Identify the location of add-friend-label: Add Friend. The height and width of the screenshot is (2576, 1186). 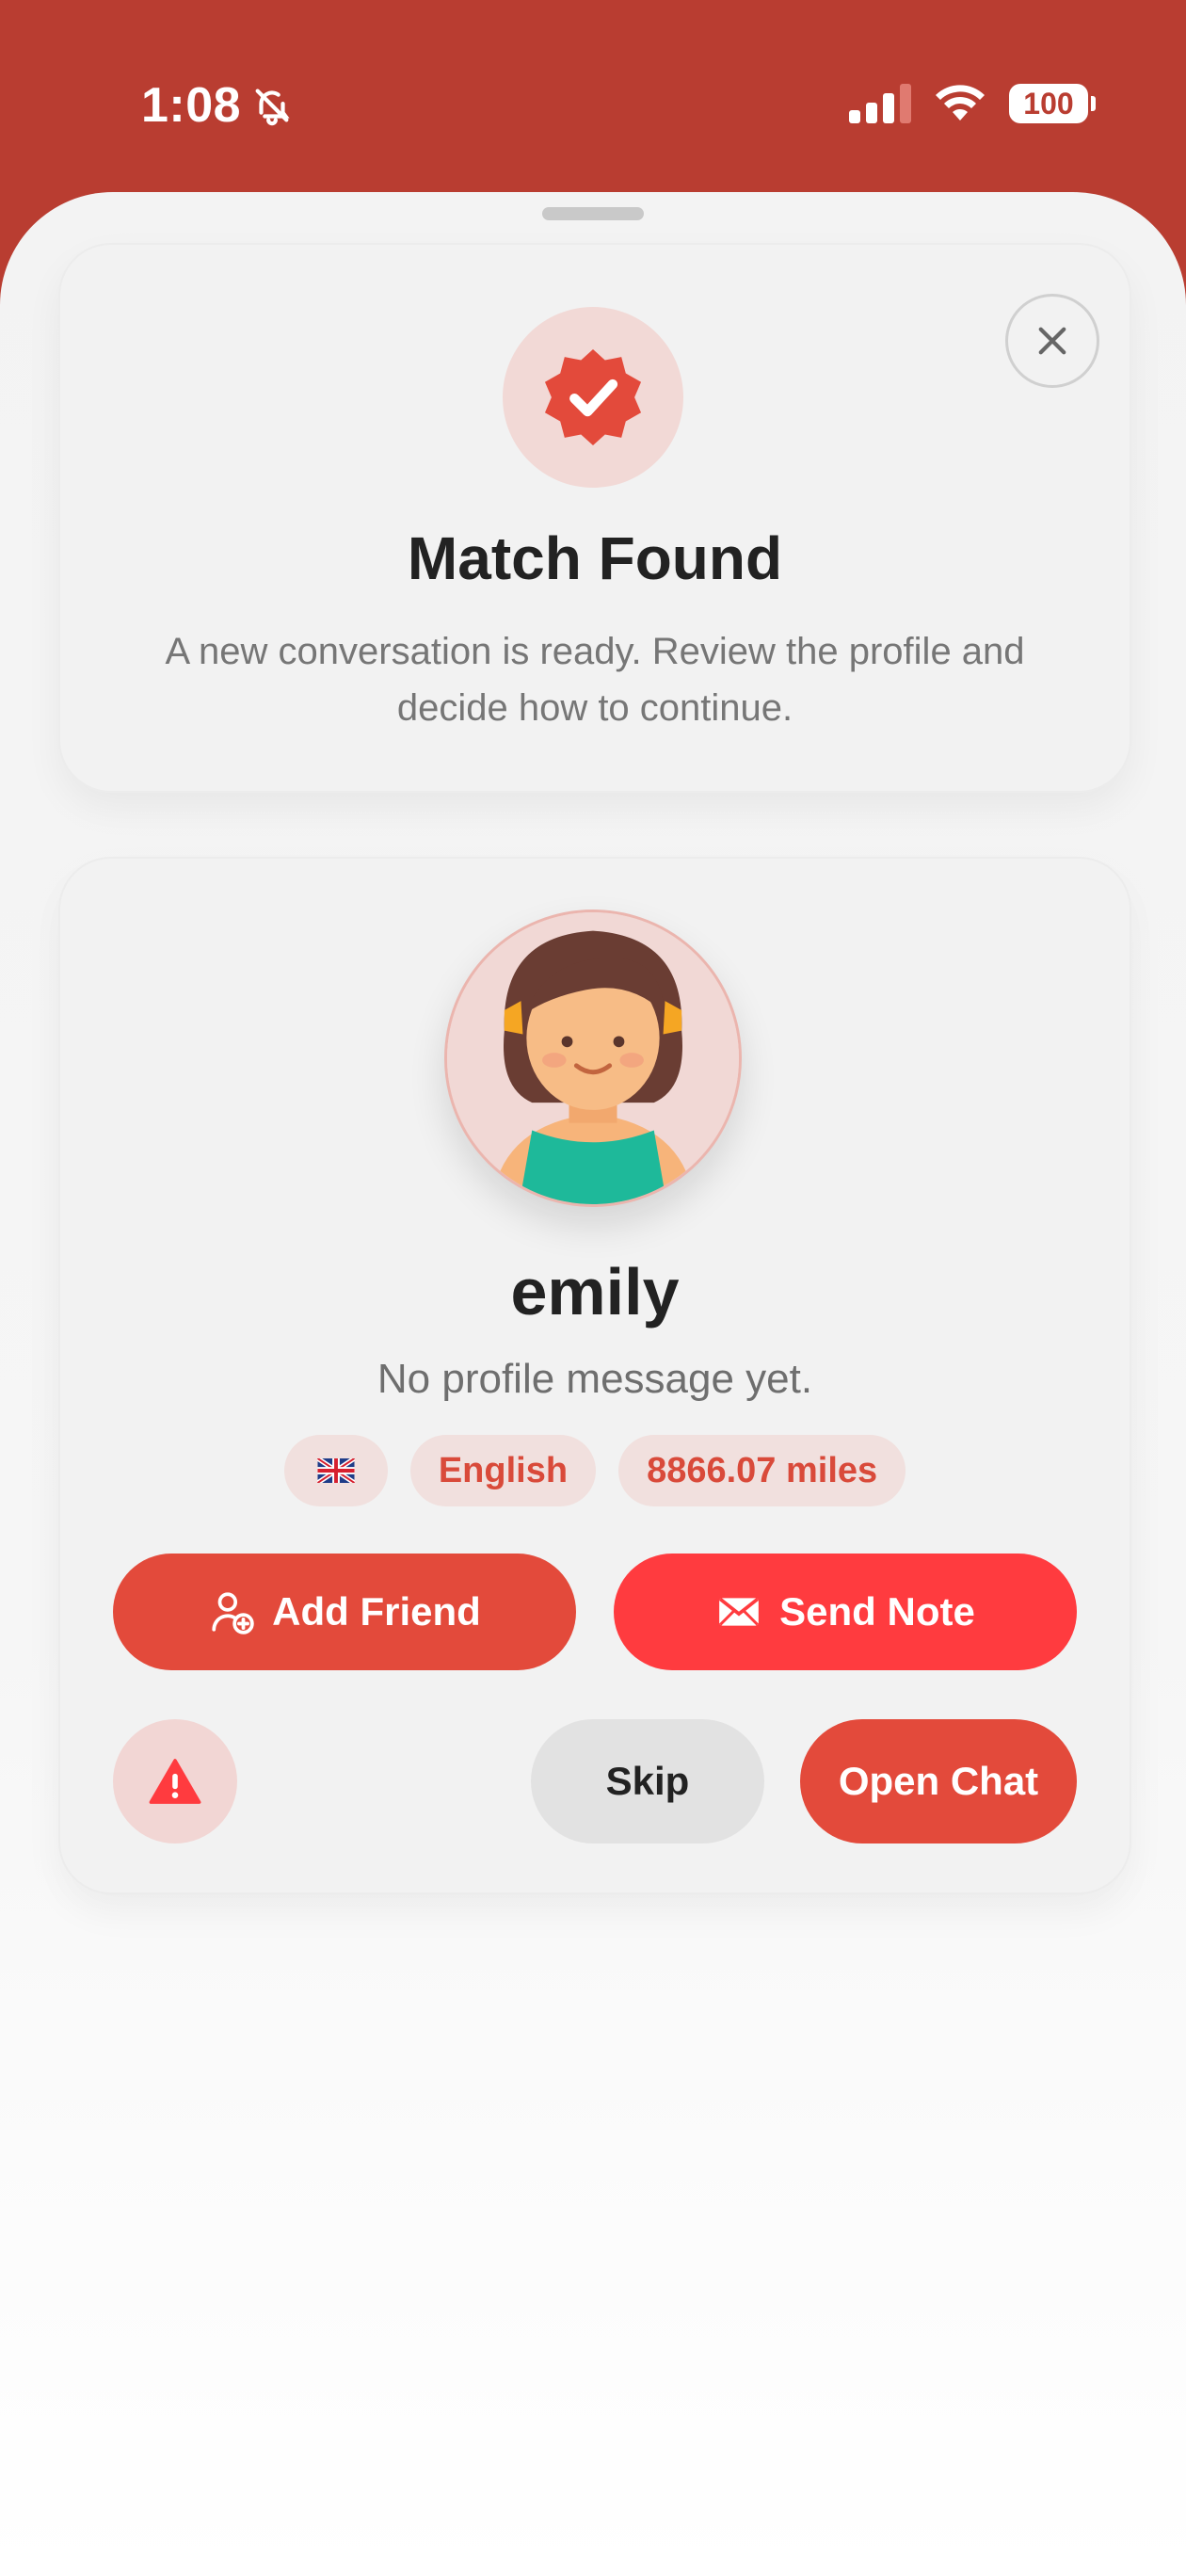
(376, 1611).